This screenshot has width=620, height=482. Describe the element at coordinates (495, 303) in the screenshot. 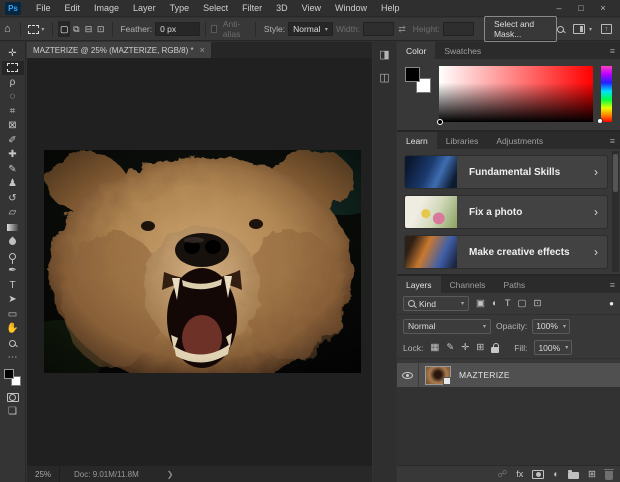

I see `filter-adjustment-layers-icon: ◐` at that location.